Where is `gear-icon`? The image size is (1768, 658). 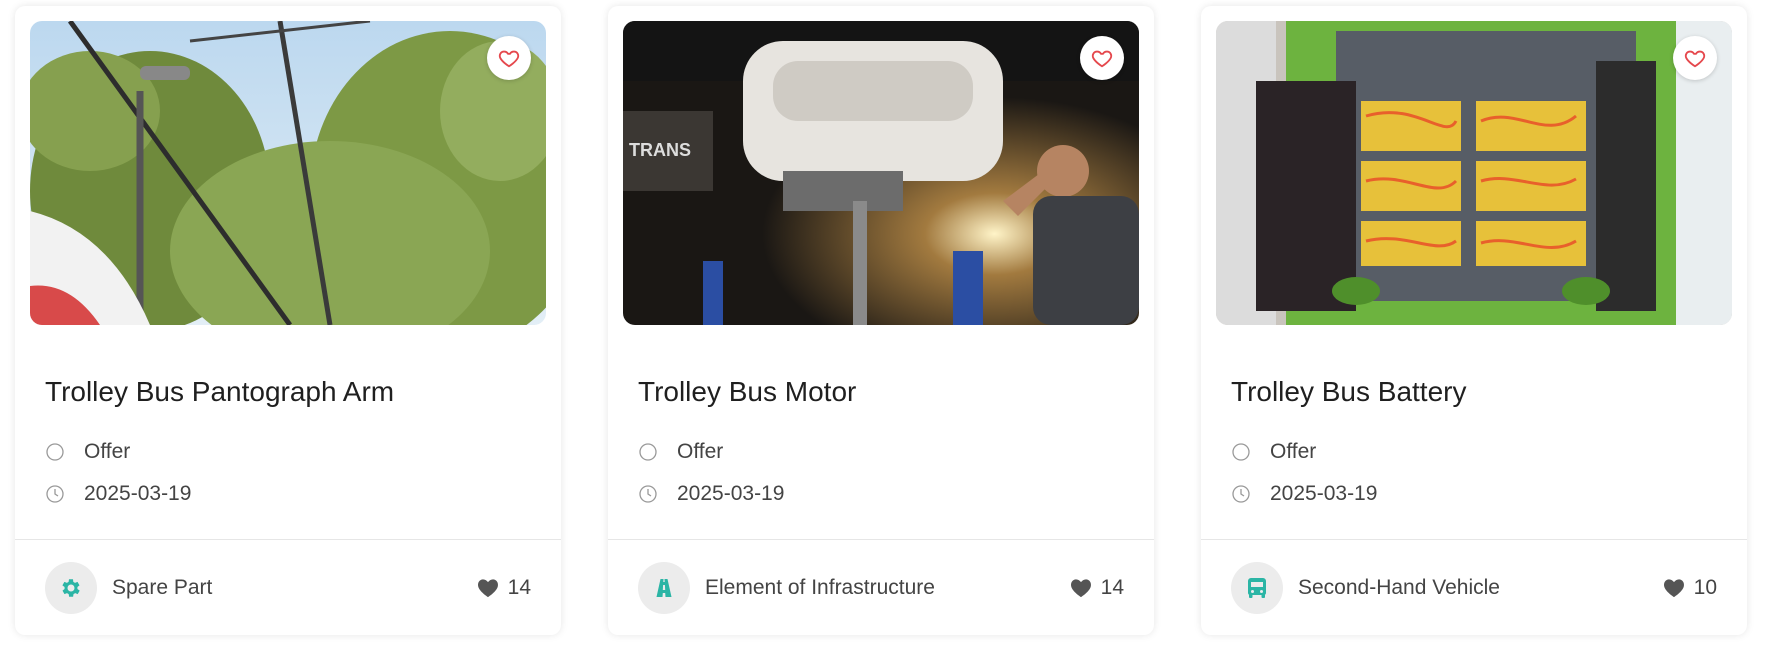 gear-icon is located at coordinates (71, 588).